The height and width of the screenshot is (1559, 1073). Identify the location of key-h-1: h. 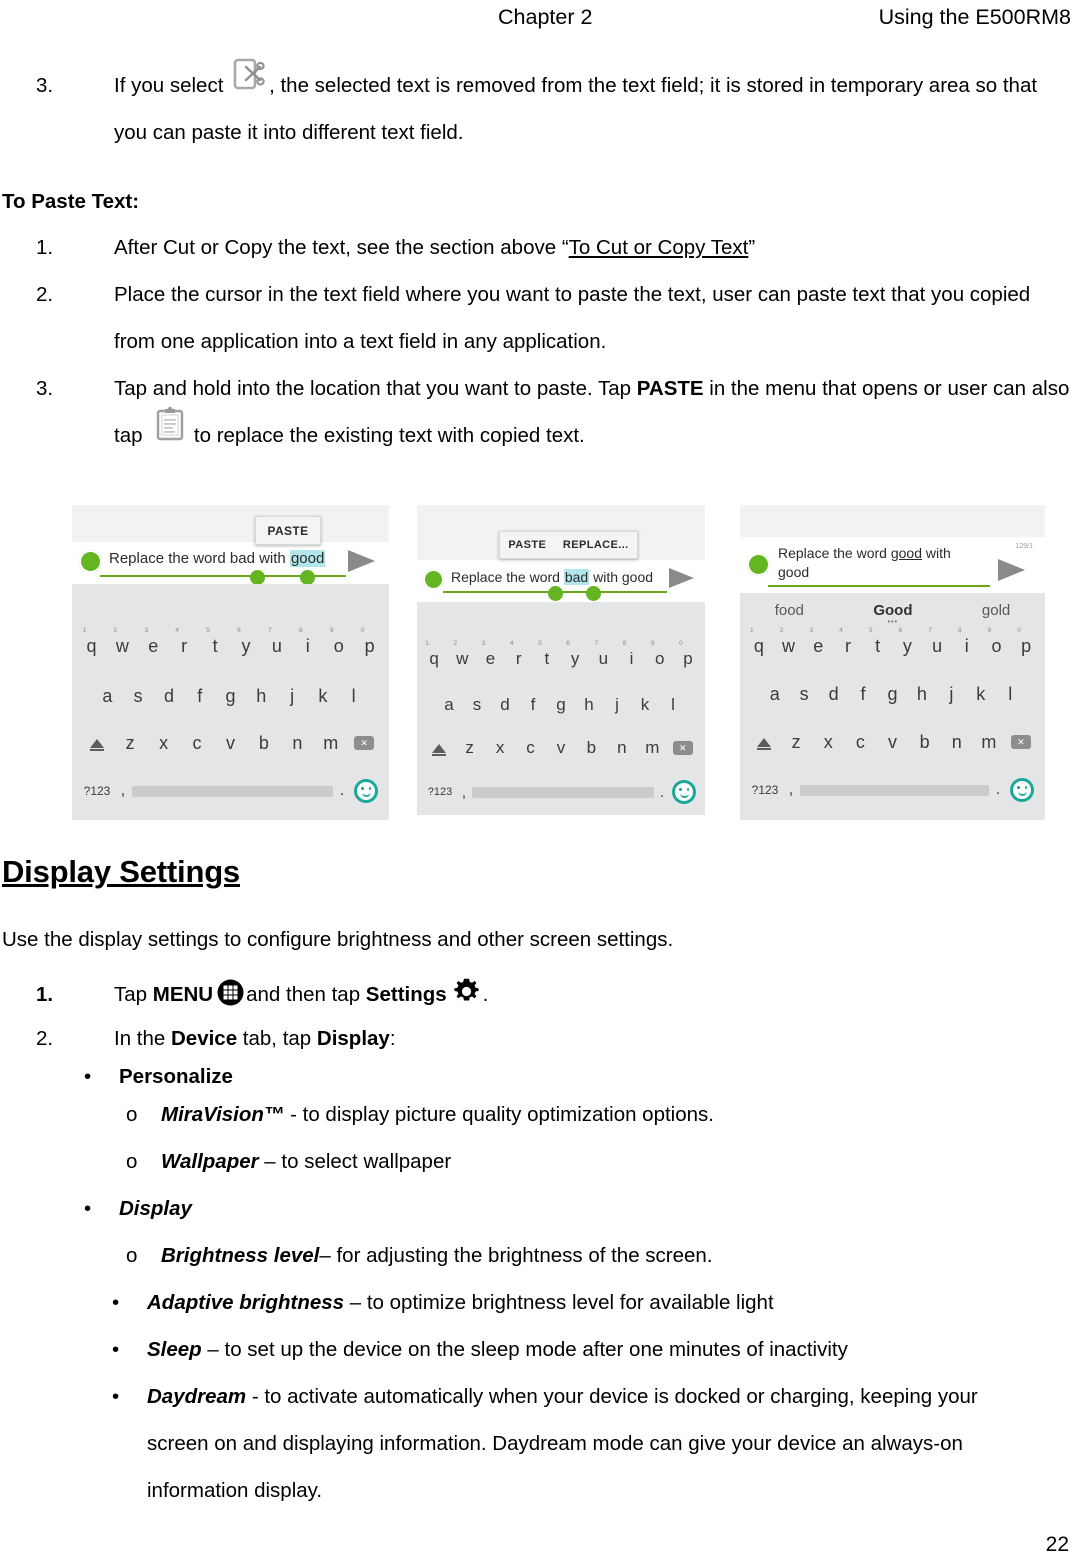
(261, 696).